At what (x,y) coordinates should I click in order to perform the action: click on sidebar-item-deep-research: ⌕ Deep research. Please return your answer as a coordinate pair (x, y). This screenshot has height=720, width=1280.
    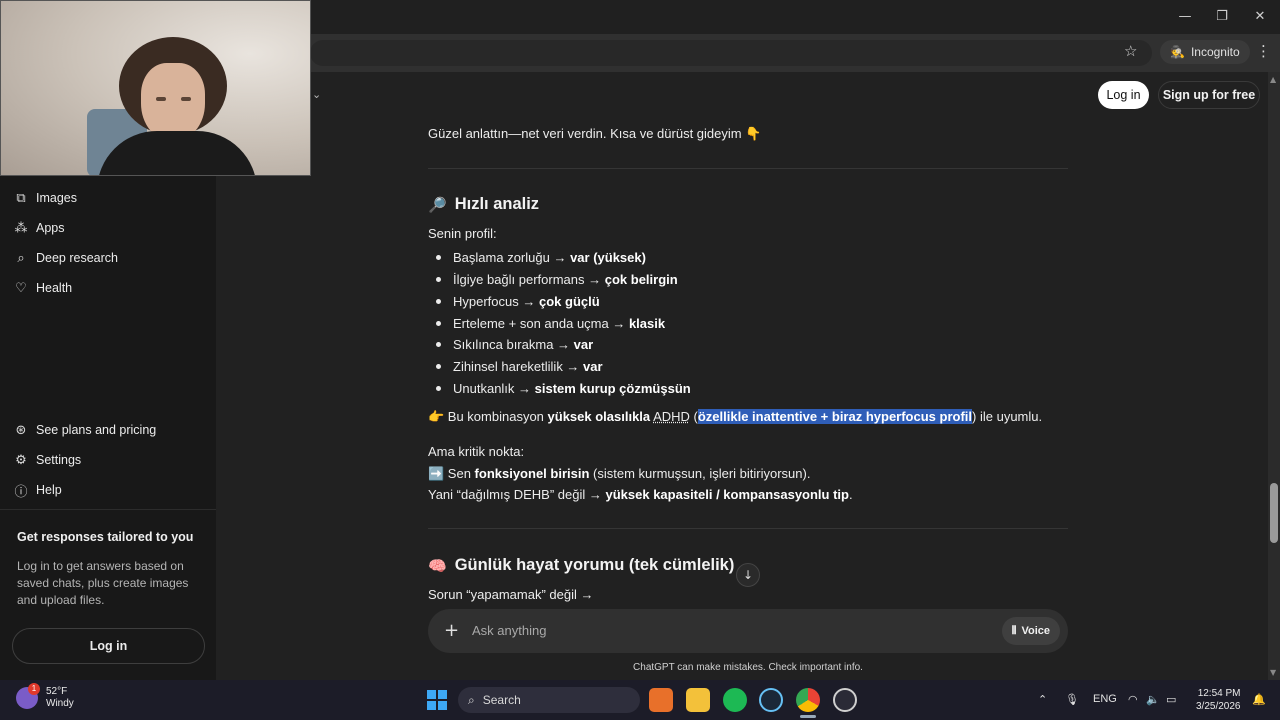
    Looking at the image, I should click on (66, 258).